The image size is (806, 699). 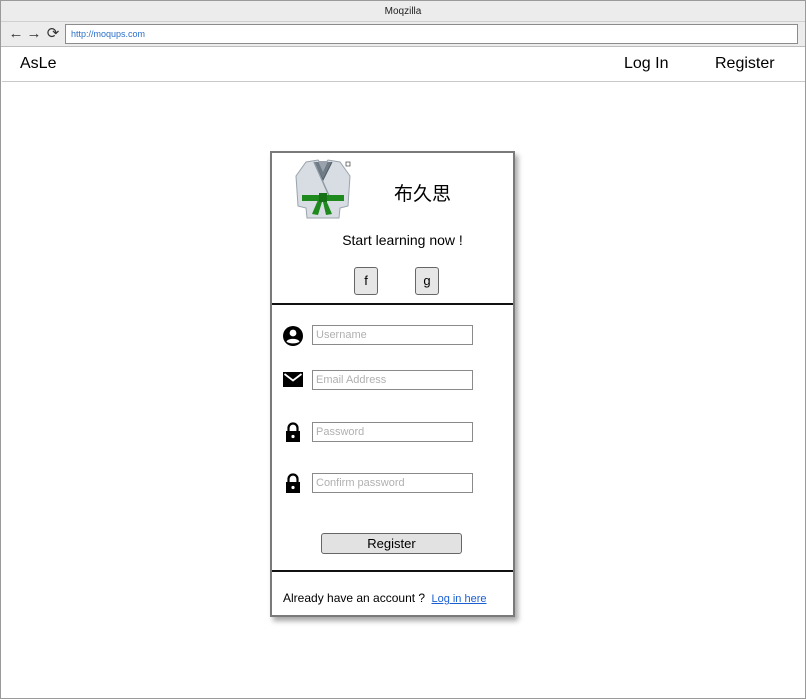 What do you see at coordinates (392, 432) in the screenshot?
I see `password-input` at bounding box center [392, 432].